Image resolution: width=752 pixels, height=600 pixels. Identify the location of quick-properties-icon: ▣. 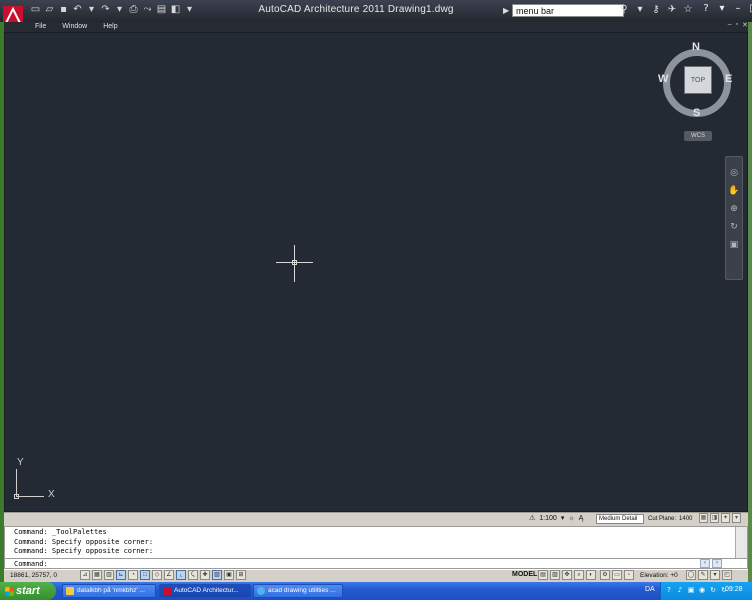
(229, 575).